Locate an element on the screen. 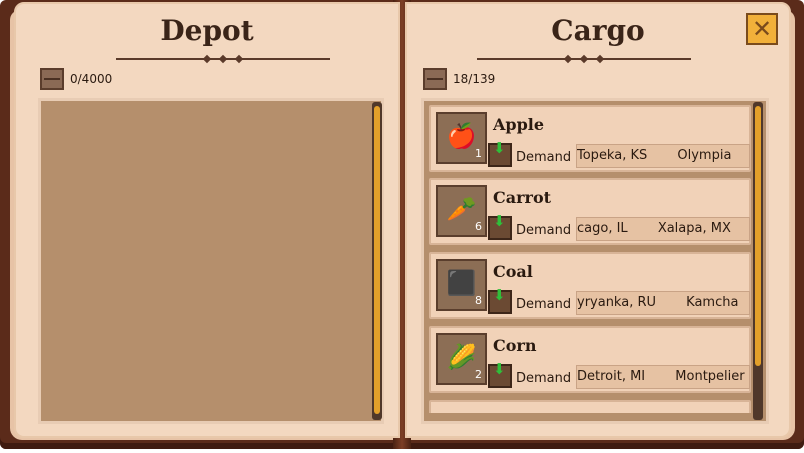 The image size is (804, 453). cargo-item-name: Corn is located at coordinates (515, 345).